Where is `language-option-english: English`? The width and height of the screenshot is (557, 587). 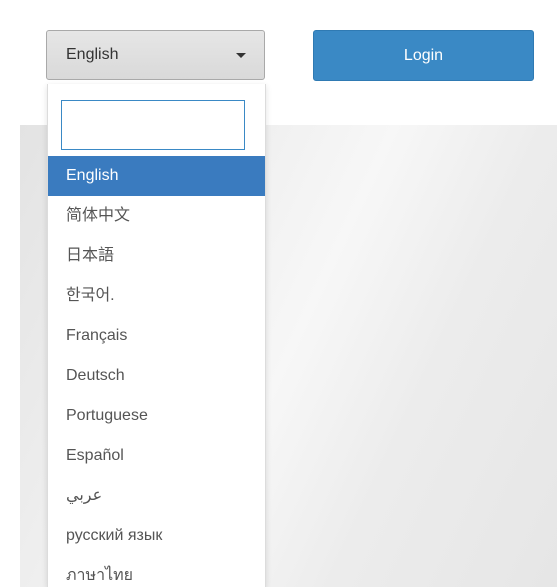 language-option-english: English is located at coordinates (156, 176).